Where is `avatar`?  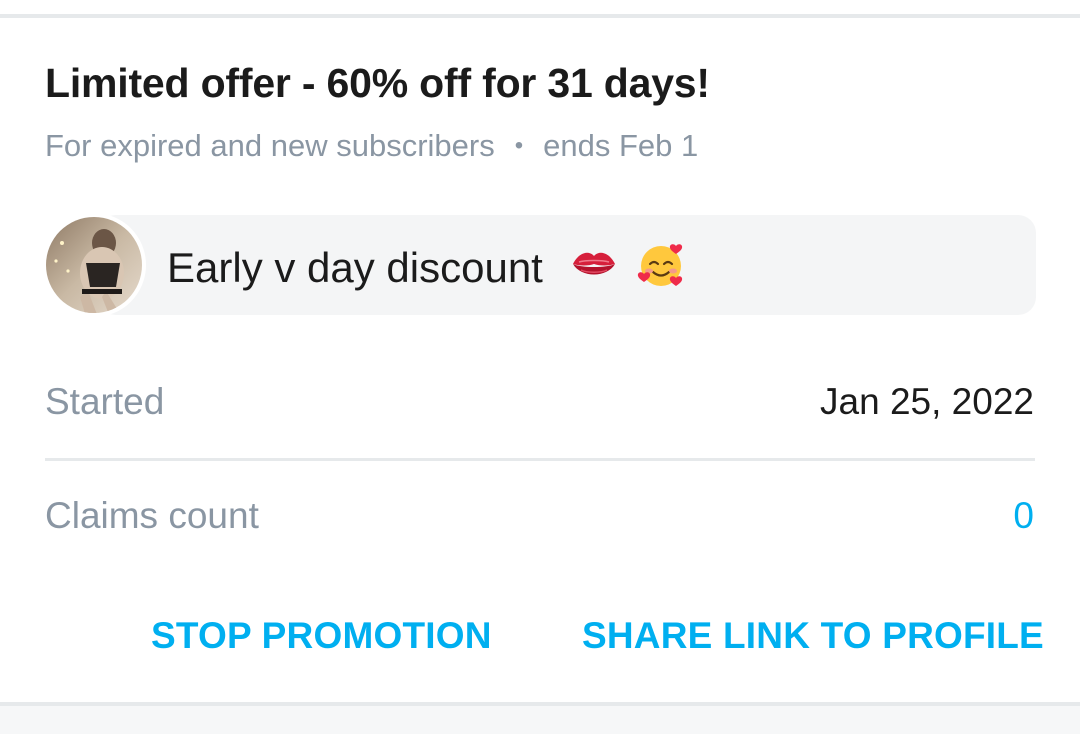
avatar is located at coordinates (94, 265).